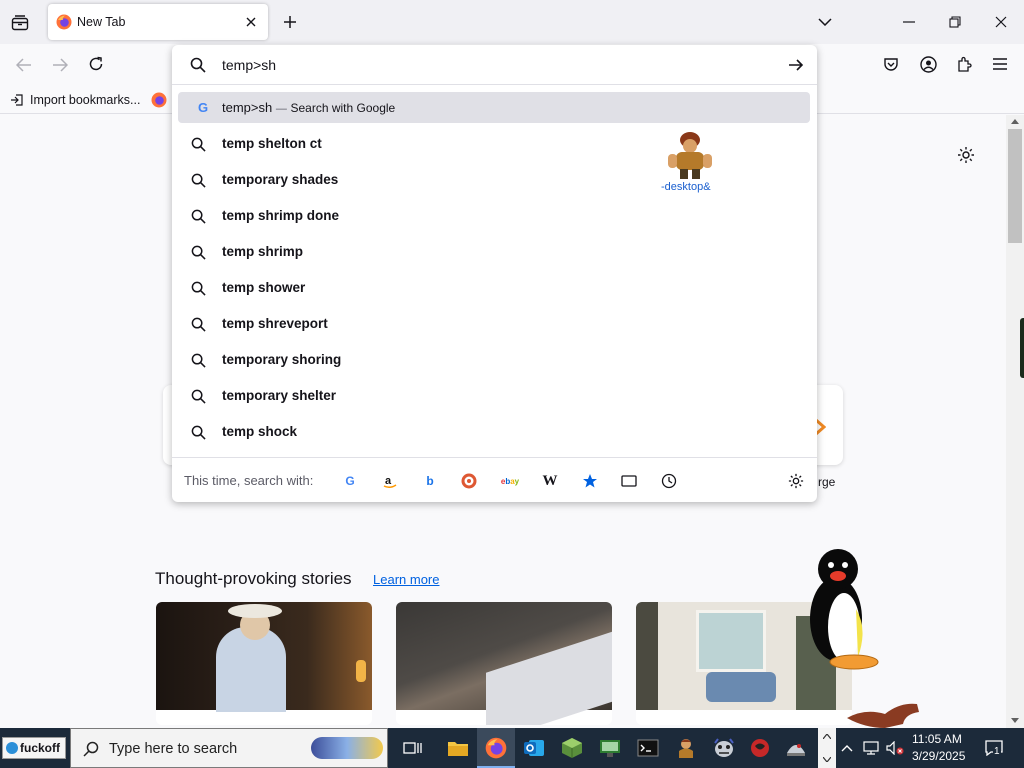 This screenshot has height=768, width=1024. What do you see at coordinates (966, 155) in the screenshot?
I see `customize-gear-icon` at bounding box center [966, 155].